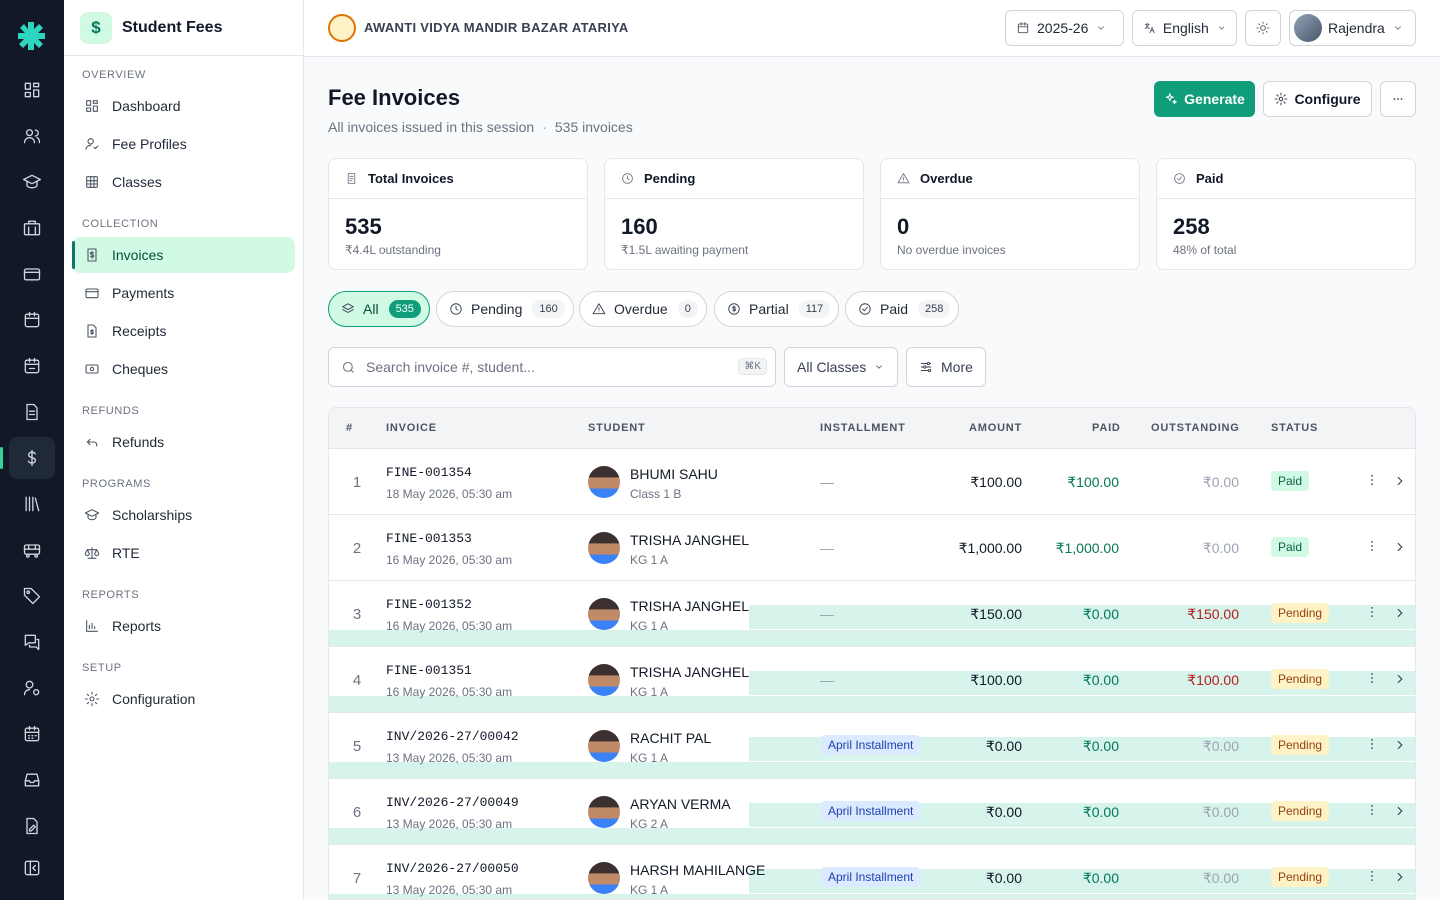  Describe the element at coordinates (505, 309) in the screenshot. I see `filter-chip-pending: Pending 160` at that location.